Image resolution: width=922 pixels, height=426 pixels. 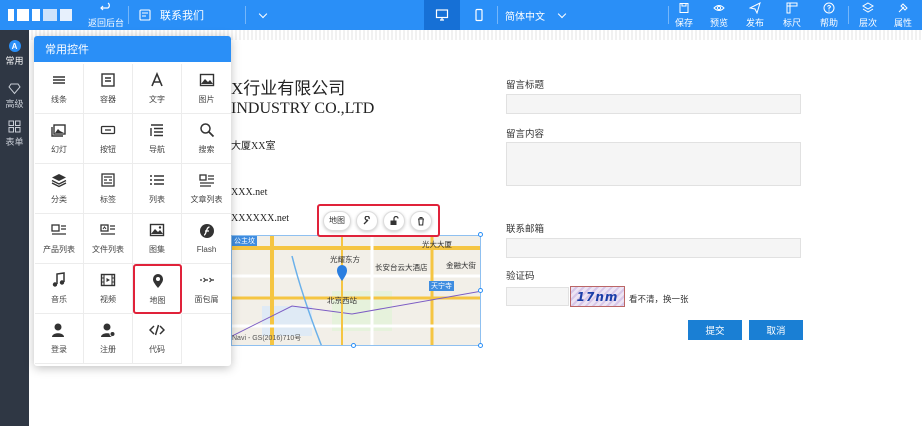 I want to click on widget-product-list: 产品列表, so click(x=59, y=239).